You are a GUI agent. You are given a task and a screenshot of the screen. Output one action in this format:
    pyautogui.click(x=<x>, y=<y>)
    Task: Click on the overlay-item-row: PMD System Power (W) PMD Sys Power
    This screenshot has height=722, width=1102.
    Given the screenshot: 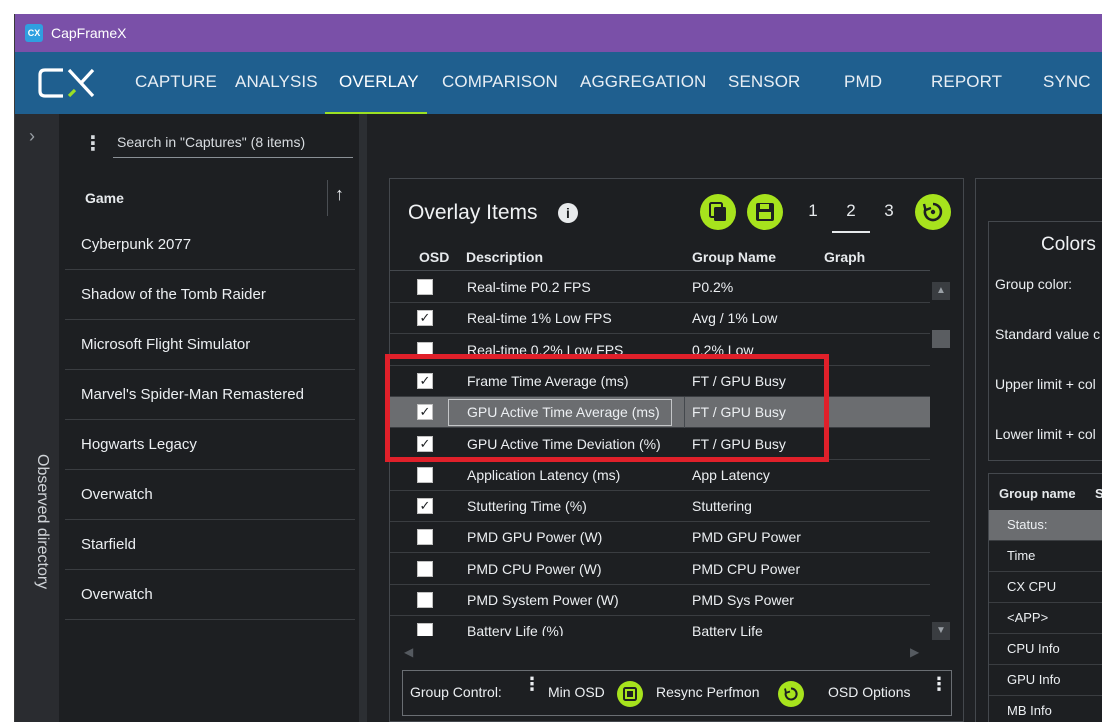 What is the action you would take?
    pyautogui.click(x=660, y=600)
    